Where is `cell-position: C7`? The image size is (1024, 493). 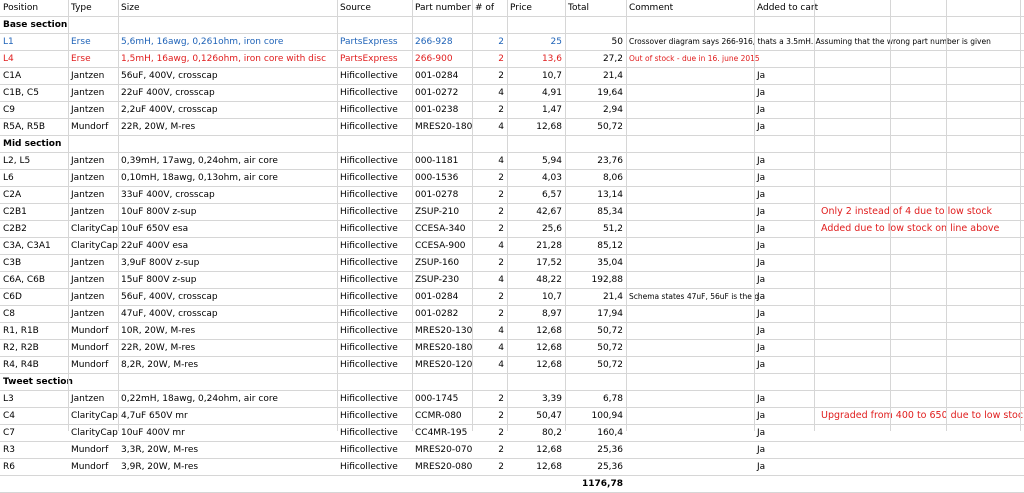 cell-position: C7 is located at coordinates (34, 433).